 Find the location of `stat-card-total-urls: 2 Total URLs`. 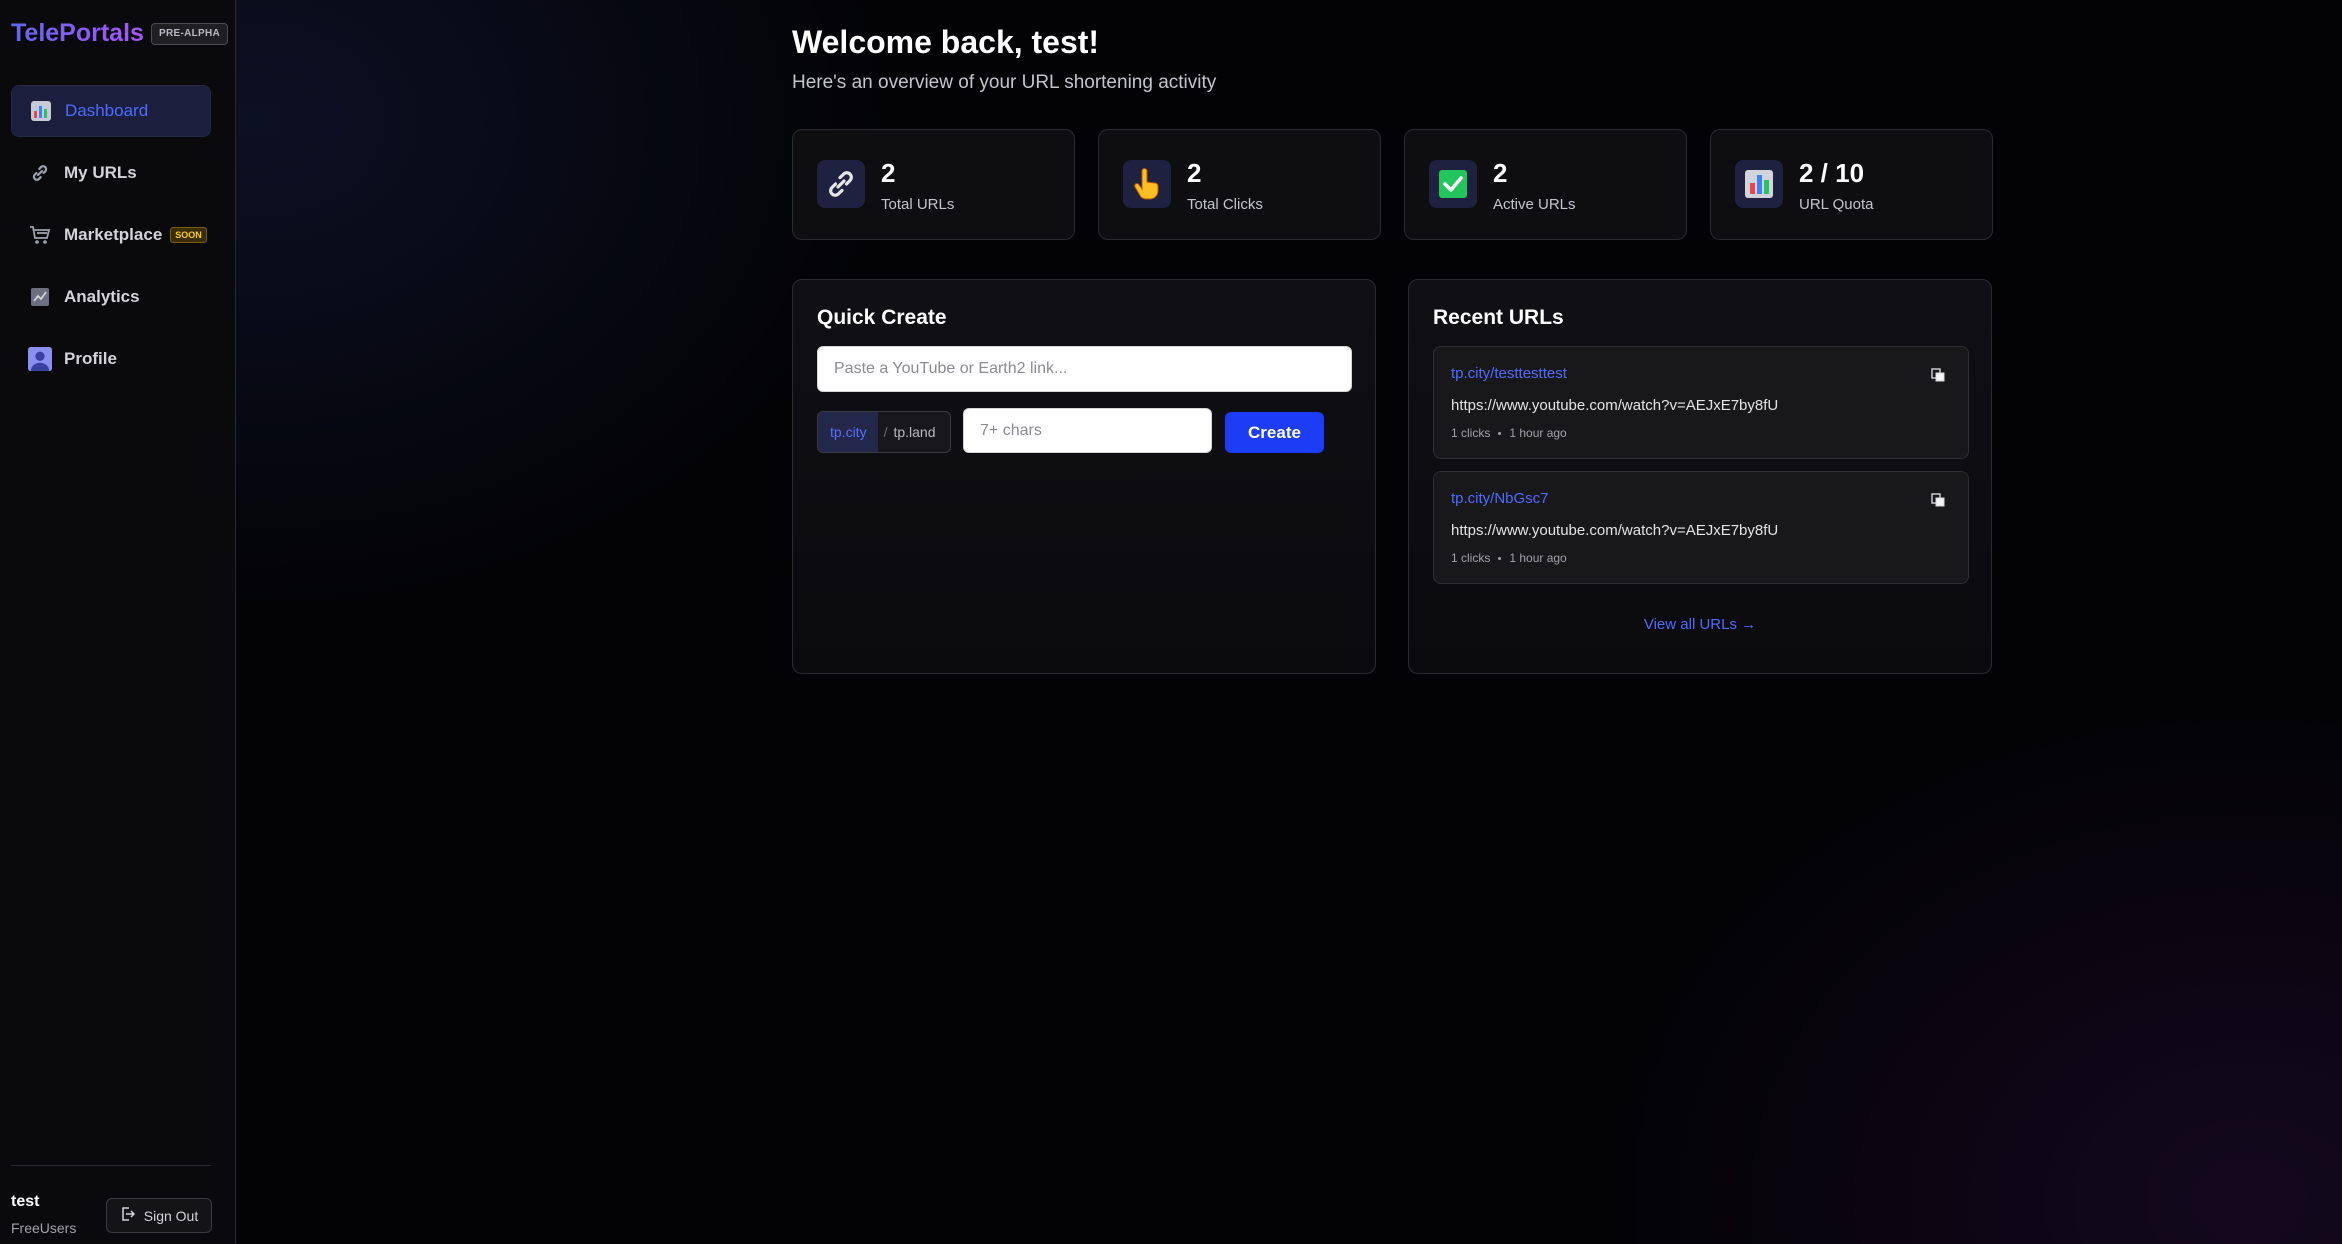

stat-card-total-urls: 2 Total URLs is located at coordinates (933, 184).